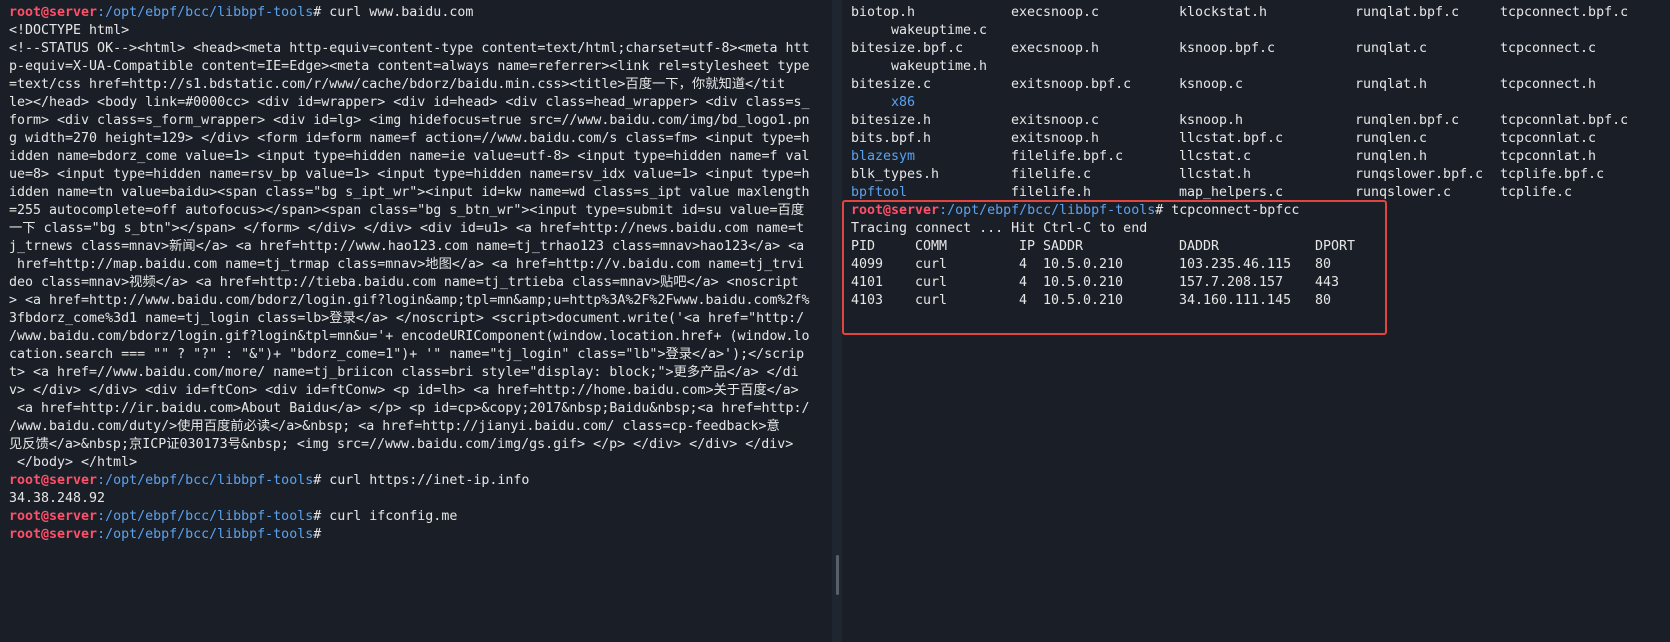 Image resolution: width=1670 pixels, height=642 pixels. What do you see at coordinates (57, 498) in the screenshot?
I see `ip-output: 34.38.248.92` at bounding box center [57, 498].